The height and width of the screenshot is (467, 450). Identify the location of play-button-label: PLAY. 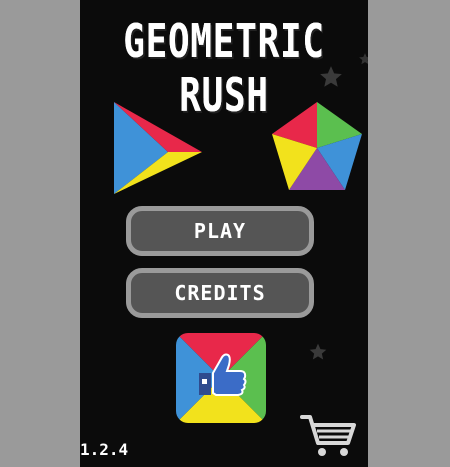
(220, 231).